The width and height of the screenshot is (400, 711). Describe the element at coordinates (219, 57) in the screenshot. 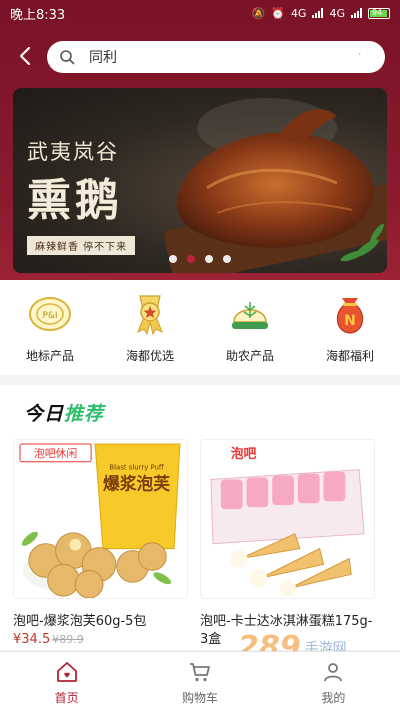

I see `search-input` at that location.